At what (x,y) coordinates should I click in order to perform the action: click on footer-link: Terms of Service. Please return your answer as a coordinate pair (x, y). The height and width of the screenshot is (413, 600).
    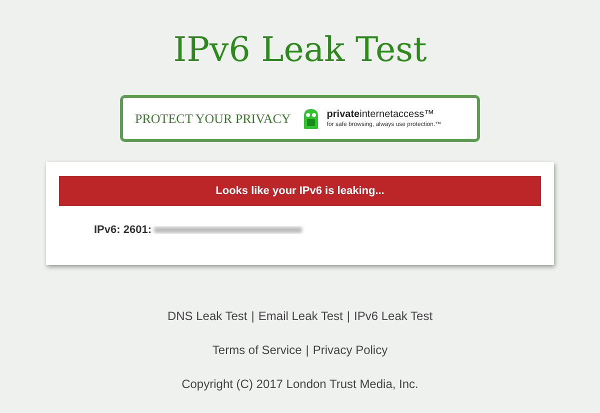
    Looking at the image, I should click on (257, 350).